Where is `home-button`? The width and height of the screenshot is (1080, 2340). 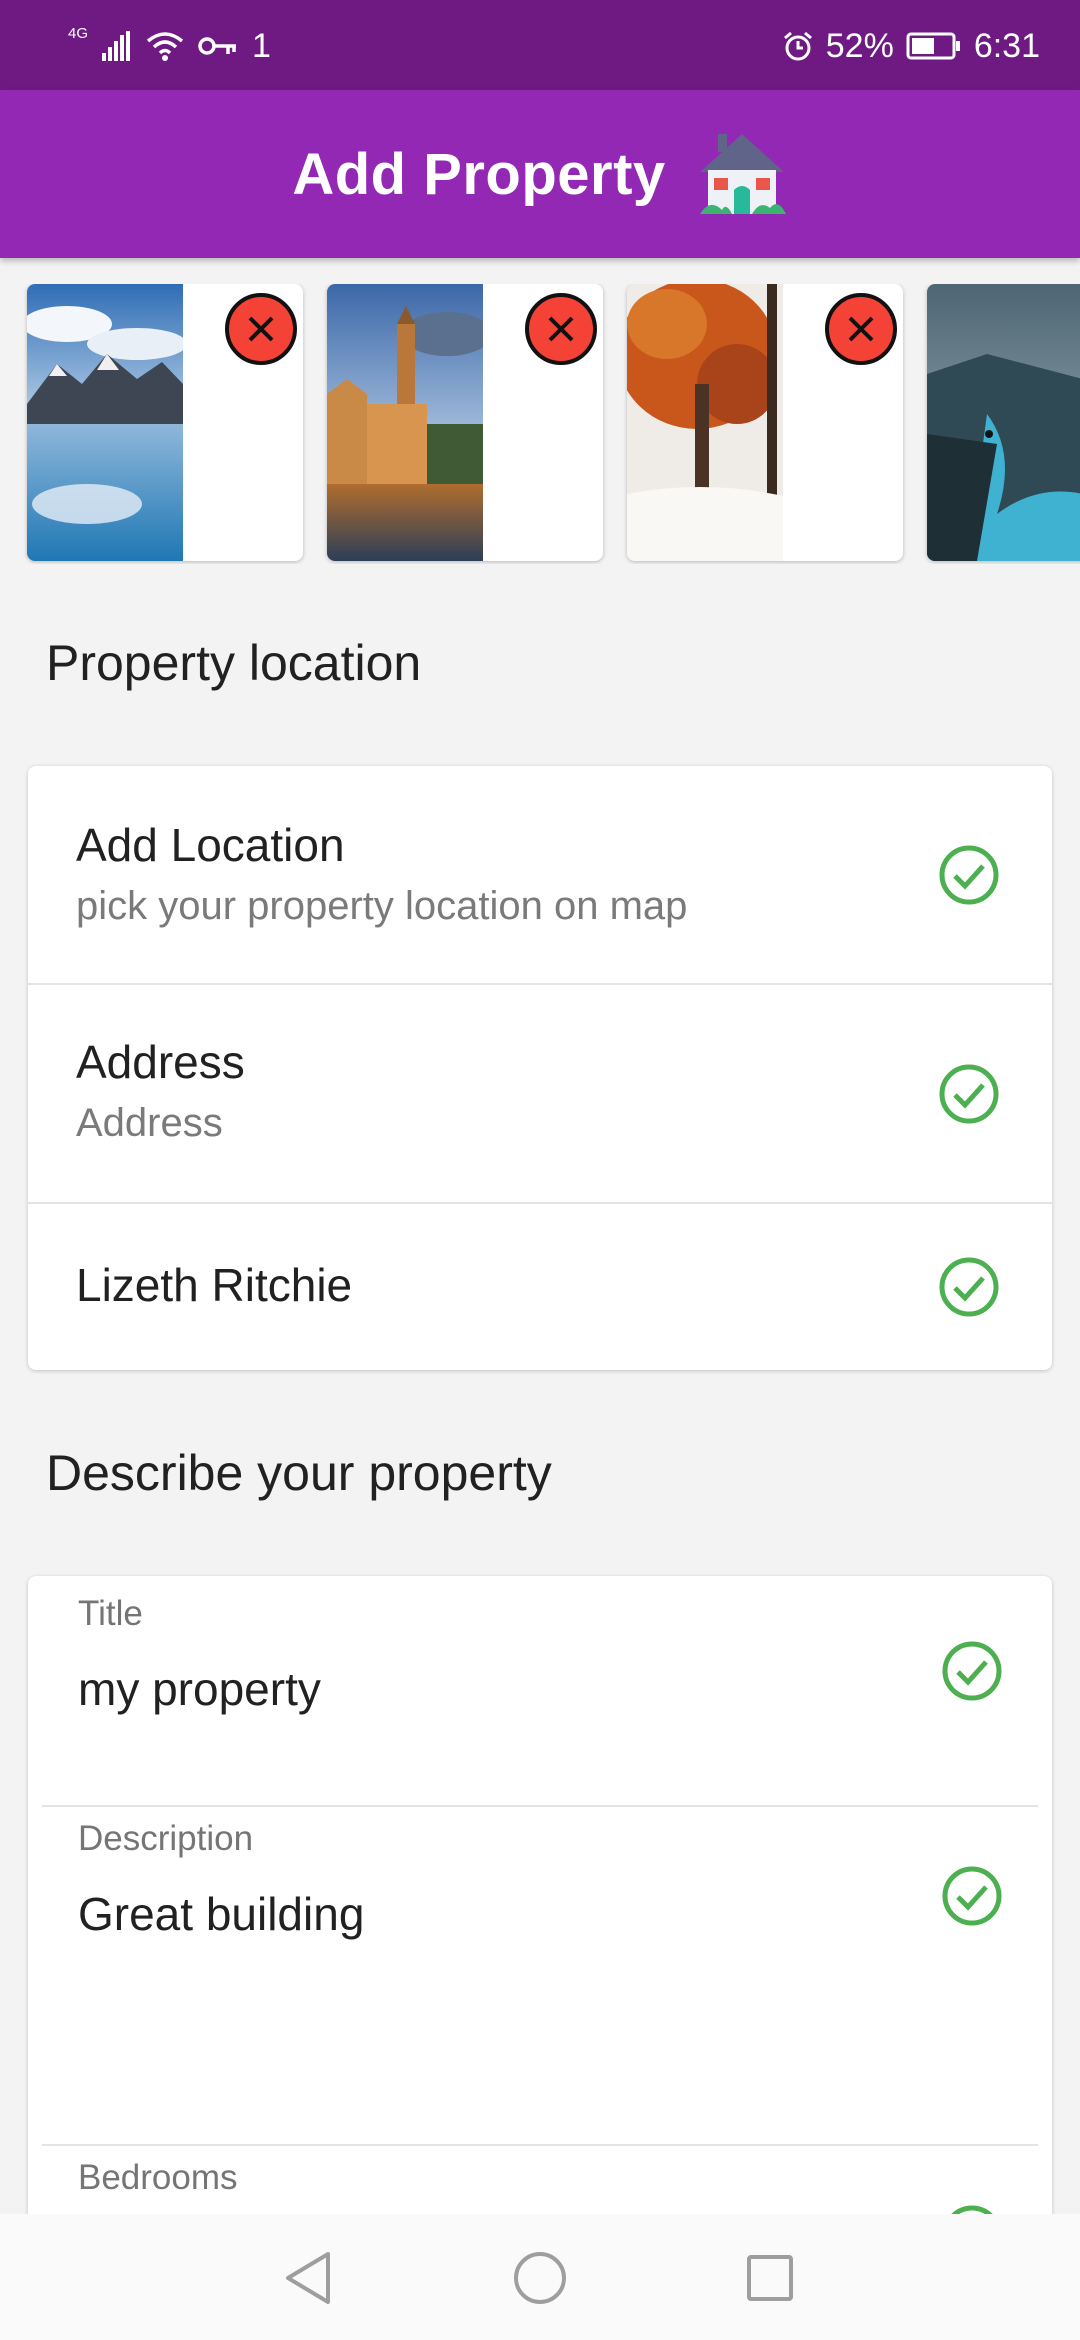
home-button is located at coordinates (540, 2278).